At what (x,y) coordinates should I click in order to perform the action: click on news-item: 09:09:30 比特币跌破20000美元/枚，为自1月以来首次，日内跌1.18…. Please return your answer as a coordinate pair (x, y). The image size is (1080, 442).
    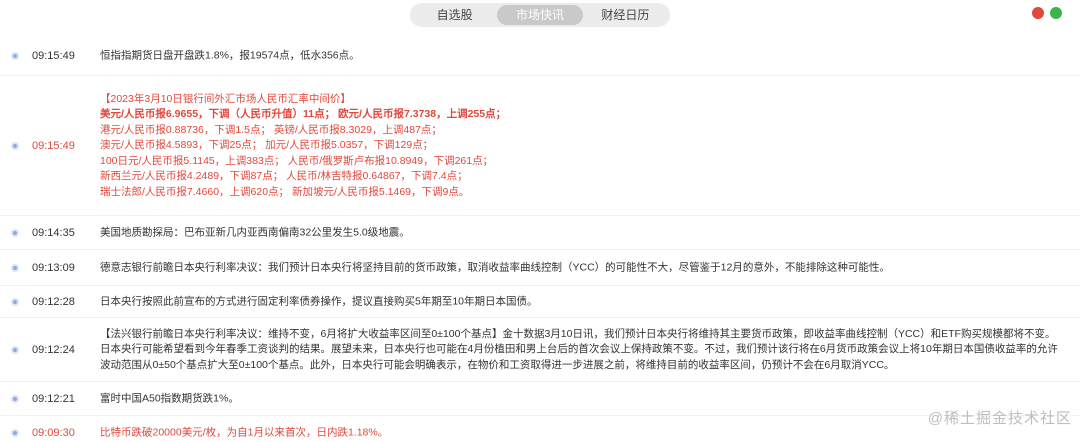
    Looking at the image, I should click on (540, 429).